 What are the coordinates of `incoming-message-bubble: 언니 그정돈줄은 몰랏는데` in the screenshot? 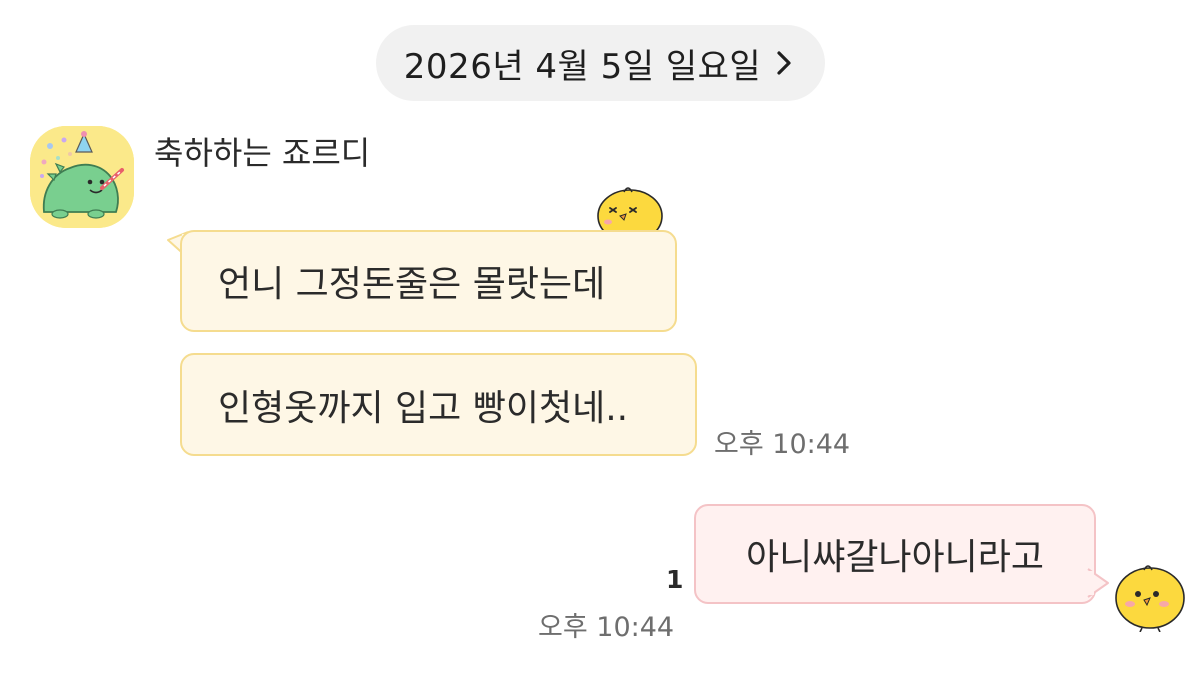 It's located at (428, 281).